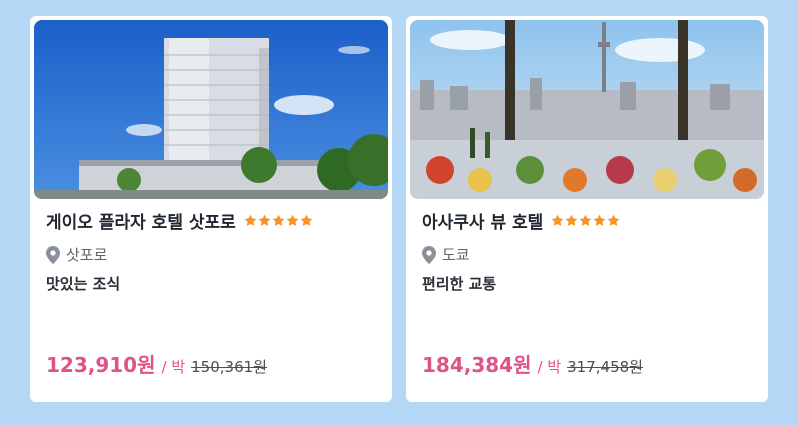 This screenshot has height=425, width=798. I want to click on original-price: 150,361원, so click(229, 367).